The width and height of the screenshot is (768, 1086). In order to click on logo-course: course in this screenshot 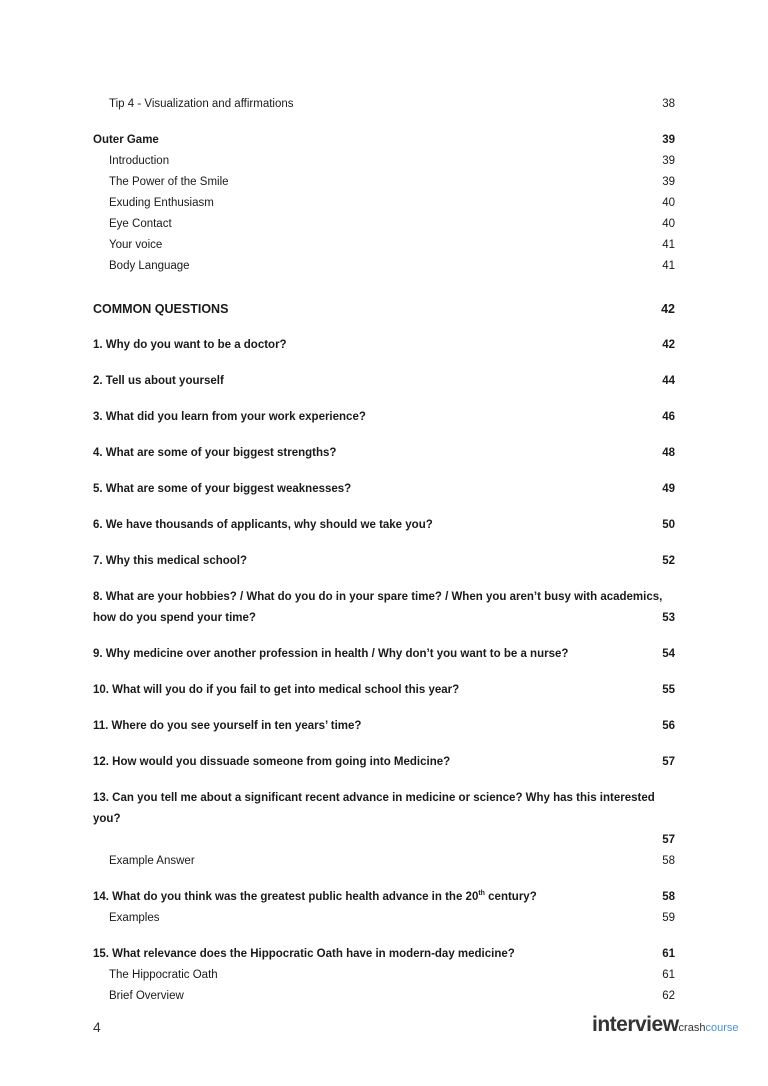, I will do `click(722, 1028)`.